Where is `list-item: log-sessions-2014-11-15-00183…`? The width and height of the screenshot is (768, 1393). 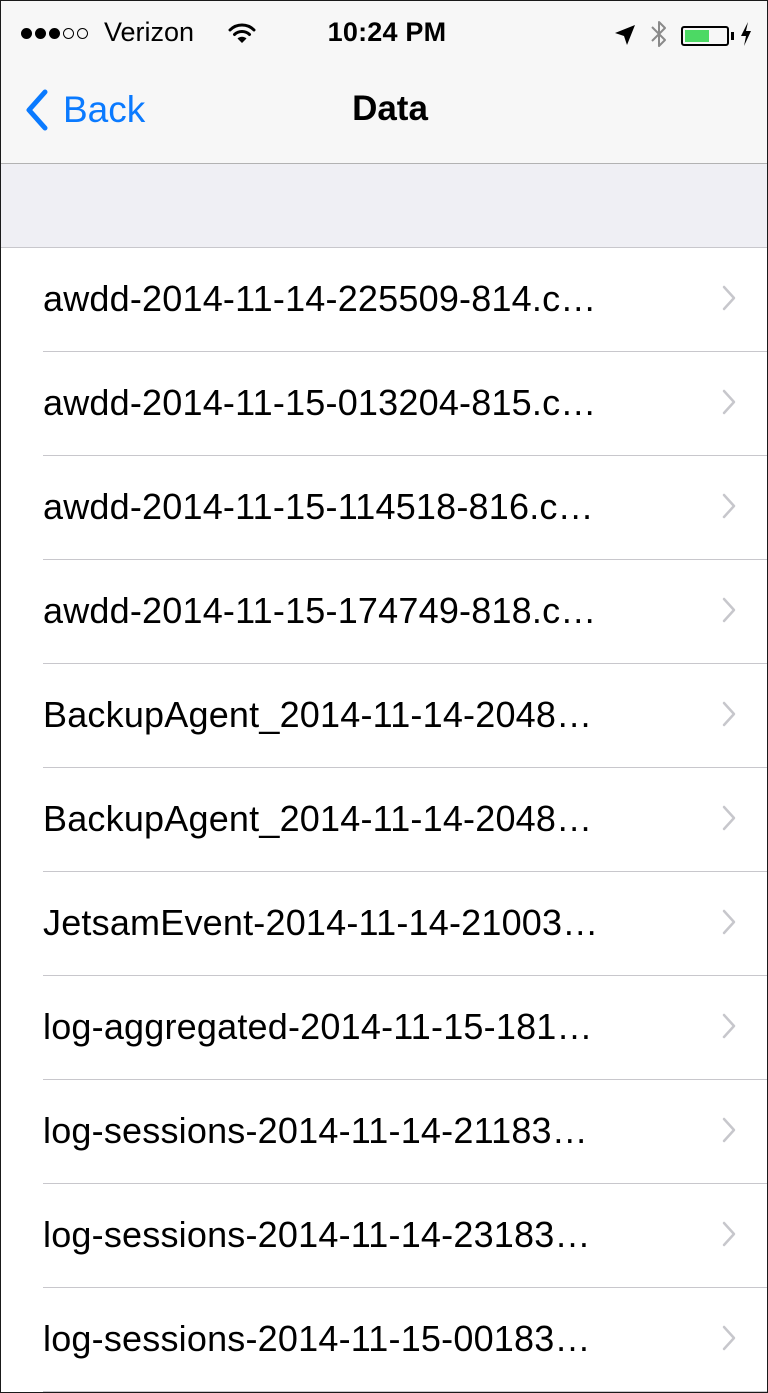 list-item: log-sessions-2014-11-15-00183… is located at coordinates (384, 1340).